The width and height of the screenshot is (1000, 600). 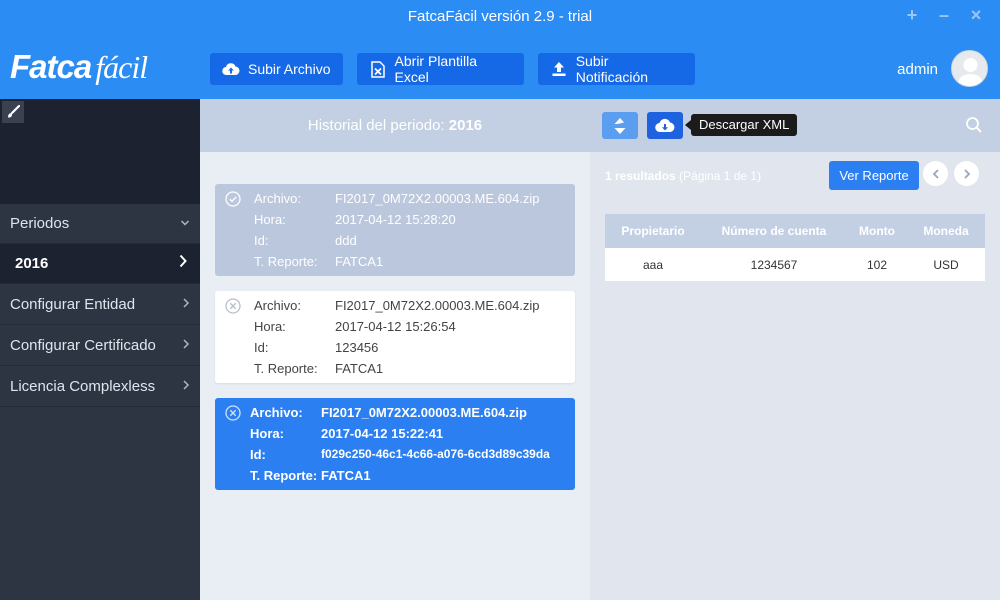 What do you see at coordinates (40, 223) in the screenshot?
I see `sidebar-item-label: Periodos` at bounding box center [40, 223].